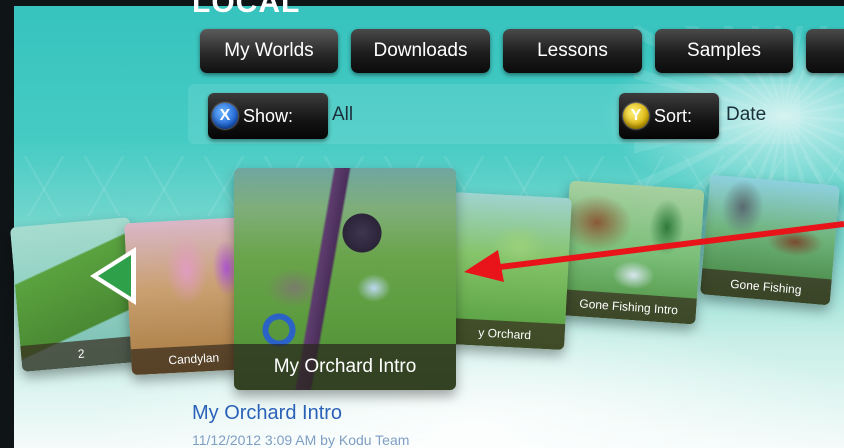  Describe the element at coordinates (636, 116) in the screenshot. I see `y-button-icon: Y` at that location.